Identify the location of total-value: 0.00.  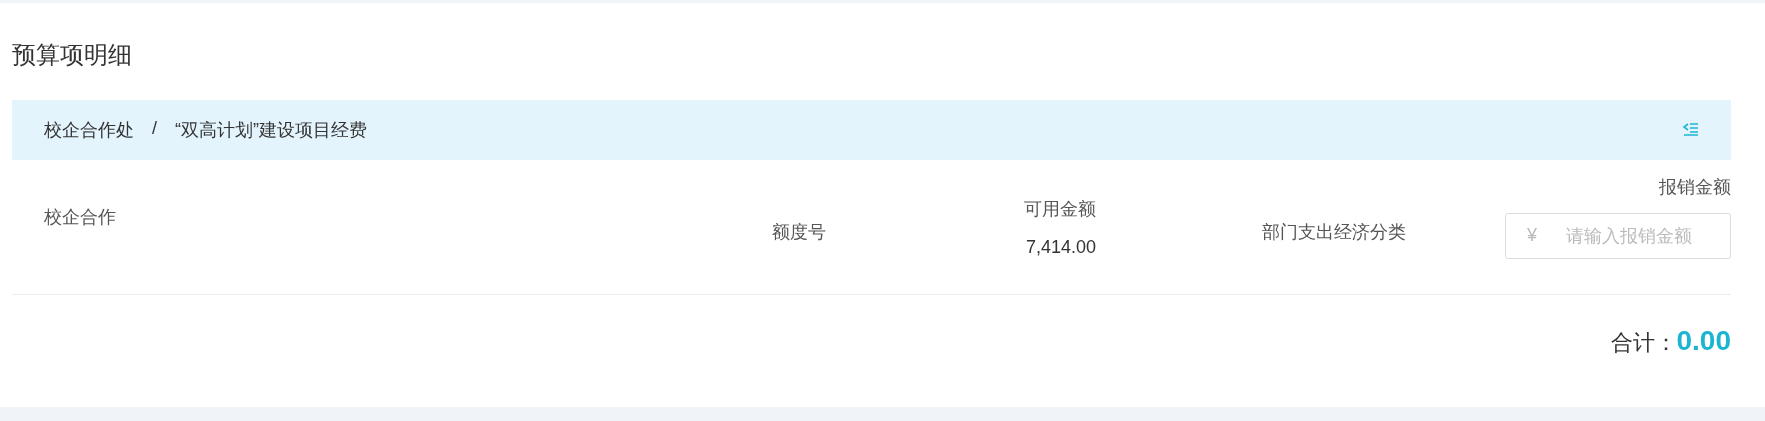
(1703, 341).